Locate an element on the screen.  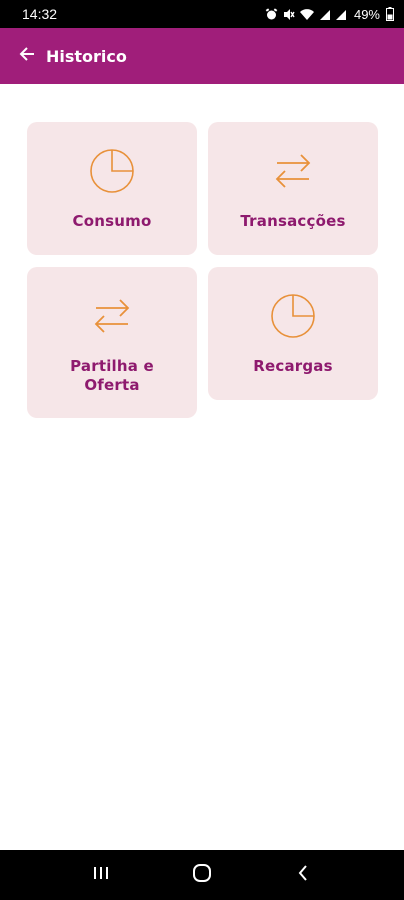
wifi-icon is located at coordinates (307, 14).